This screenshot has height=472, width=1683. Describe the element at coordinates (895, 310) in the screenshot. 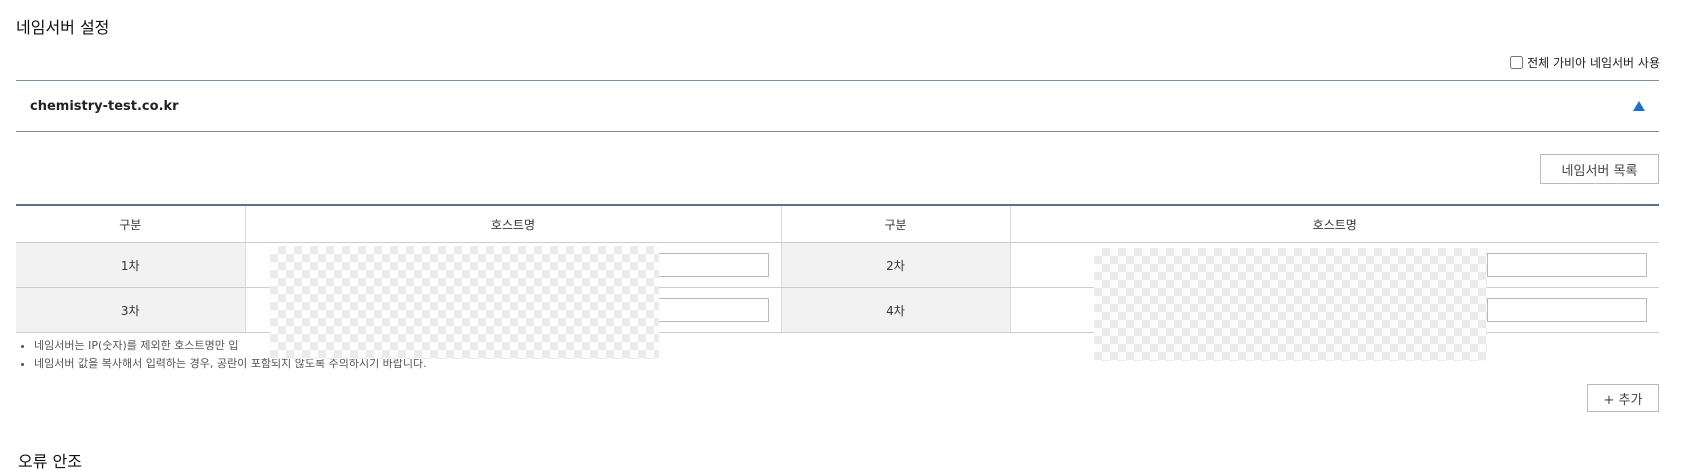

I see `ns-order-label: 4차` at that location.